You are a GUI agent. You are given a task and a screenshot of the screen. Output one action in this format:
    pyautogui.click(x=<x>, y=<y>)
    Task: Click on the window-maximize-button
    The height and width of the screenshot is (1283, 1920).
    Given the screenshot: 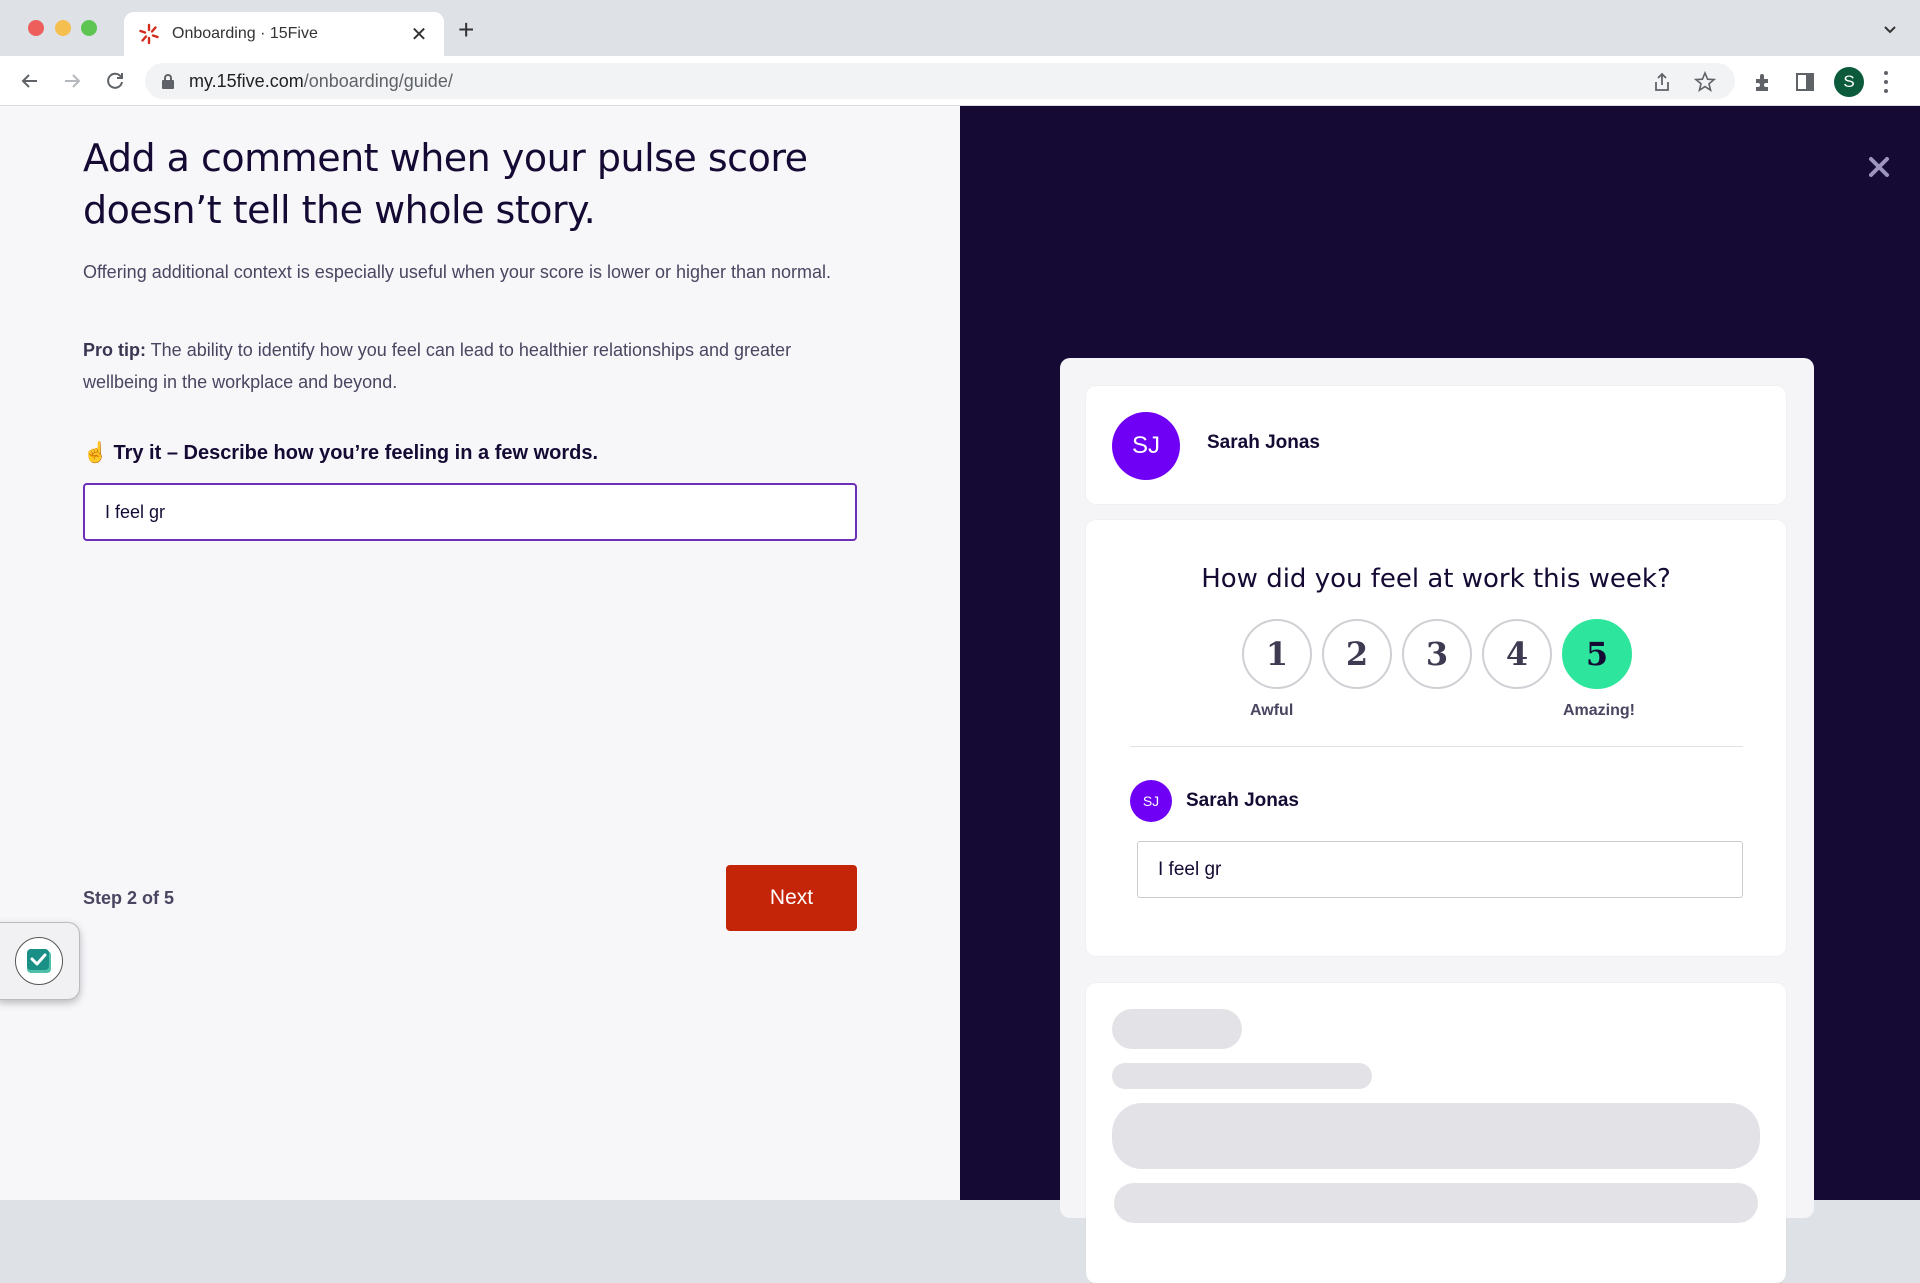 What is the action you would take?
    pyautogui.click(x=89, y=28)
    